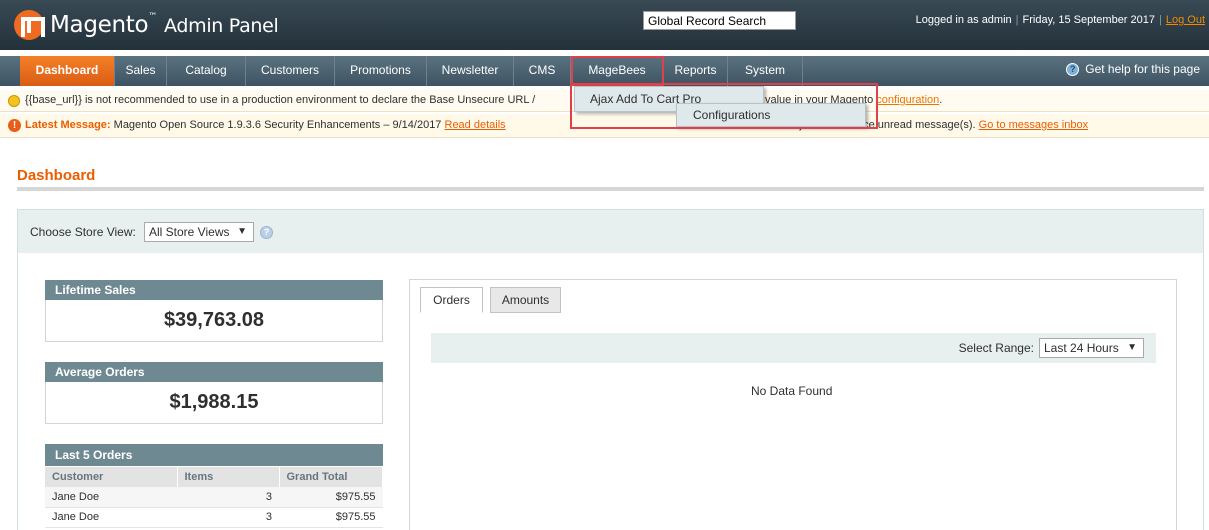 This screenshot has height=530, width=1209. What do you see at coordinates (290, 71) in the screenshot?
I see `nav-customers: Customers` at bounding box center [290, 71].